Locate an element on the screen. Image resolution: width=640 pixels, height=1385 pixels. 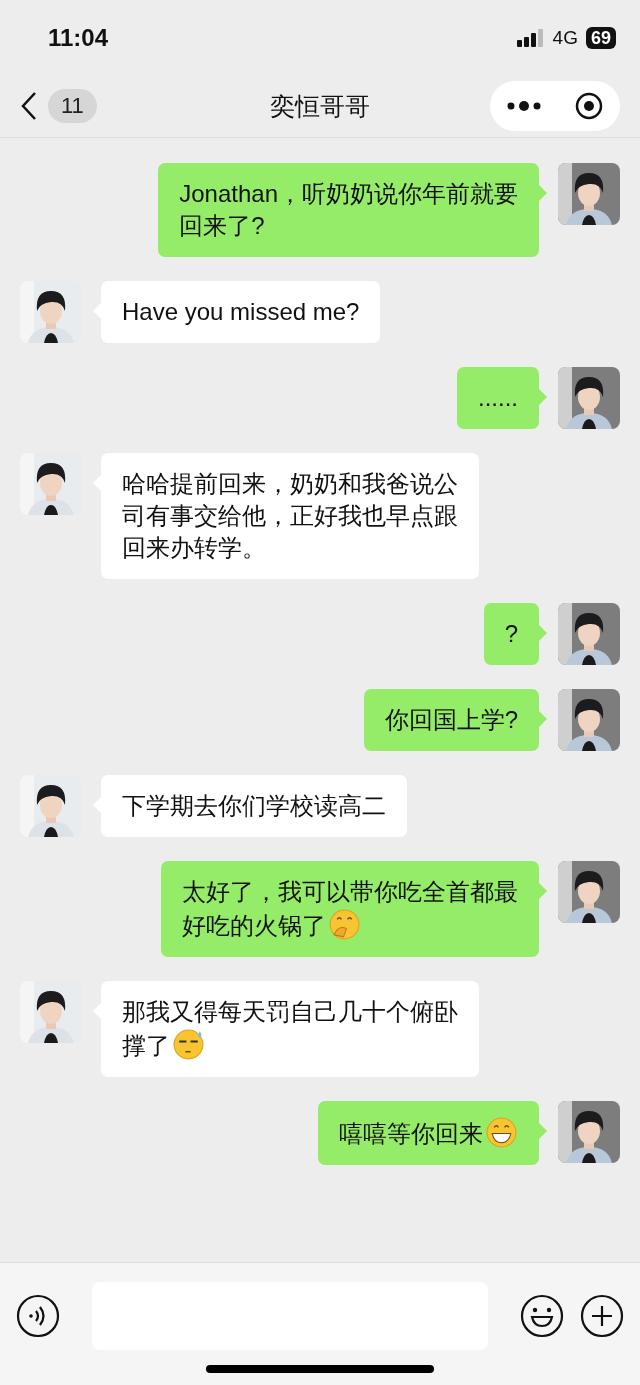
received-message: 下学期去你们学校读高二 is located at coordinates (254, 806).